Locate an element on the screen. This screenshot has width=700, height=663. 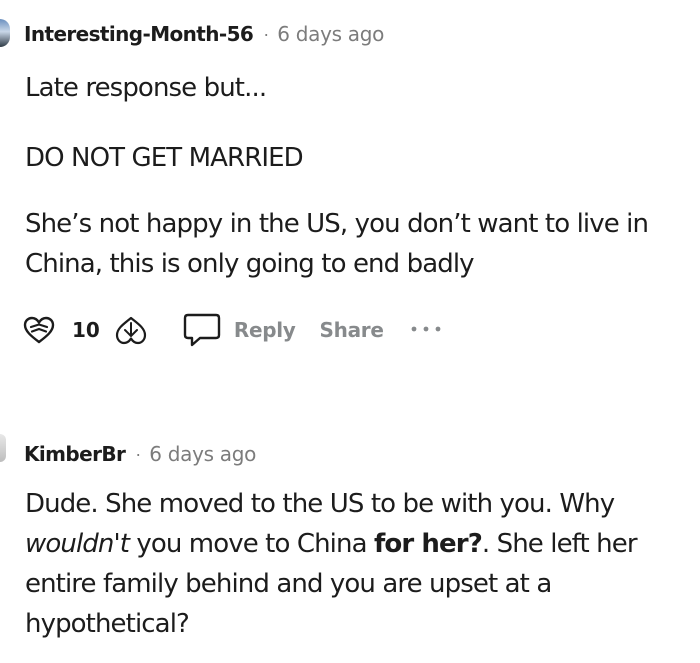
reply-button: Reply is located at coordinates (239, 330).